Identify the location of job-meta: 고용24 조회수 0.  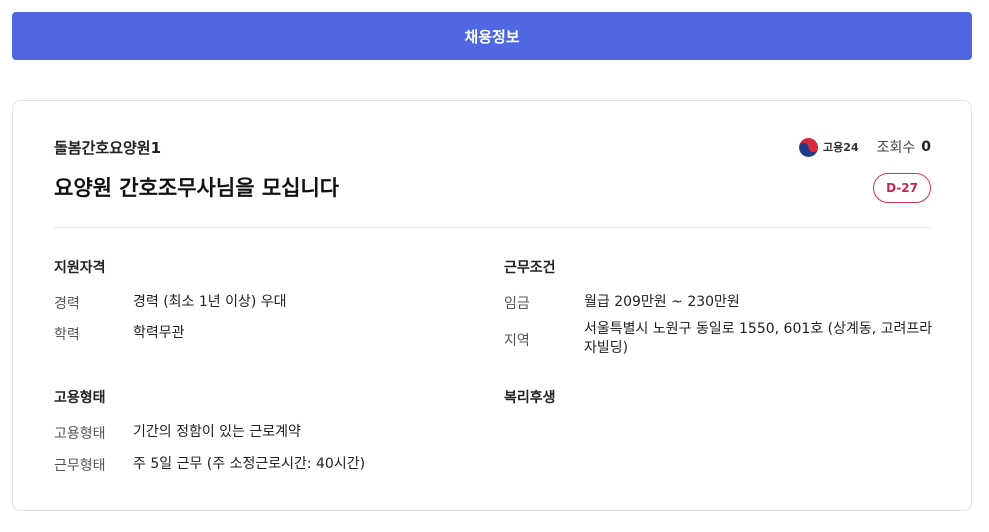
(865, 147).